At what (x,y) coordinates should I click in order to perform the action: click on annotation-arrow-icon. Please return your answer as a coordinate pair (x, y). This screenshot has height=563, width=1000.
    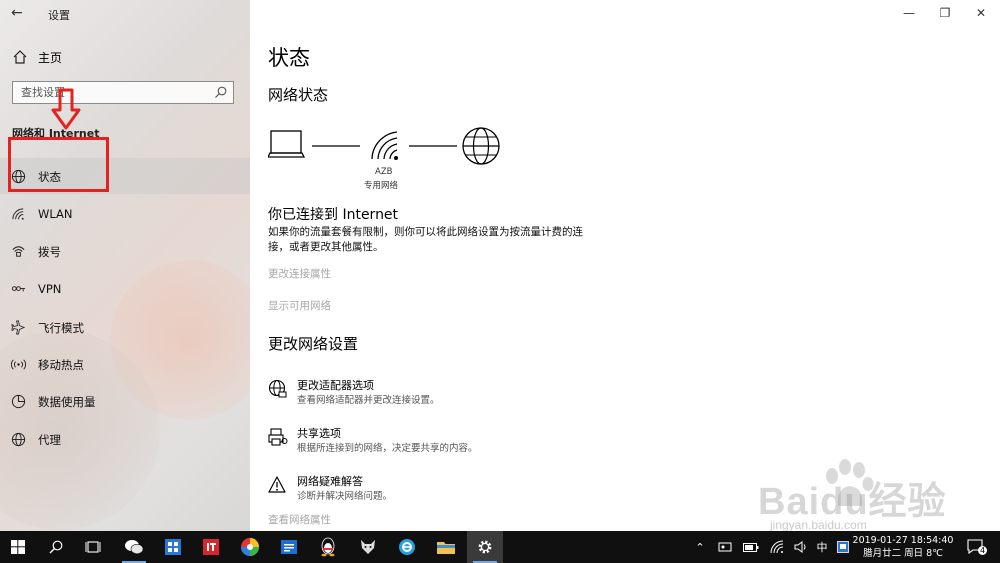
    Looking at the image, I should click on (66, 109).